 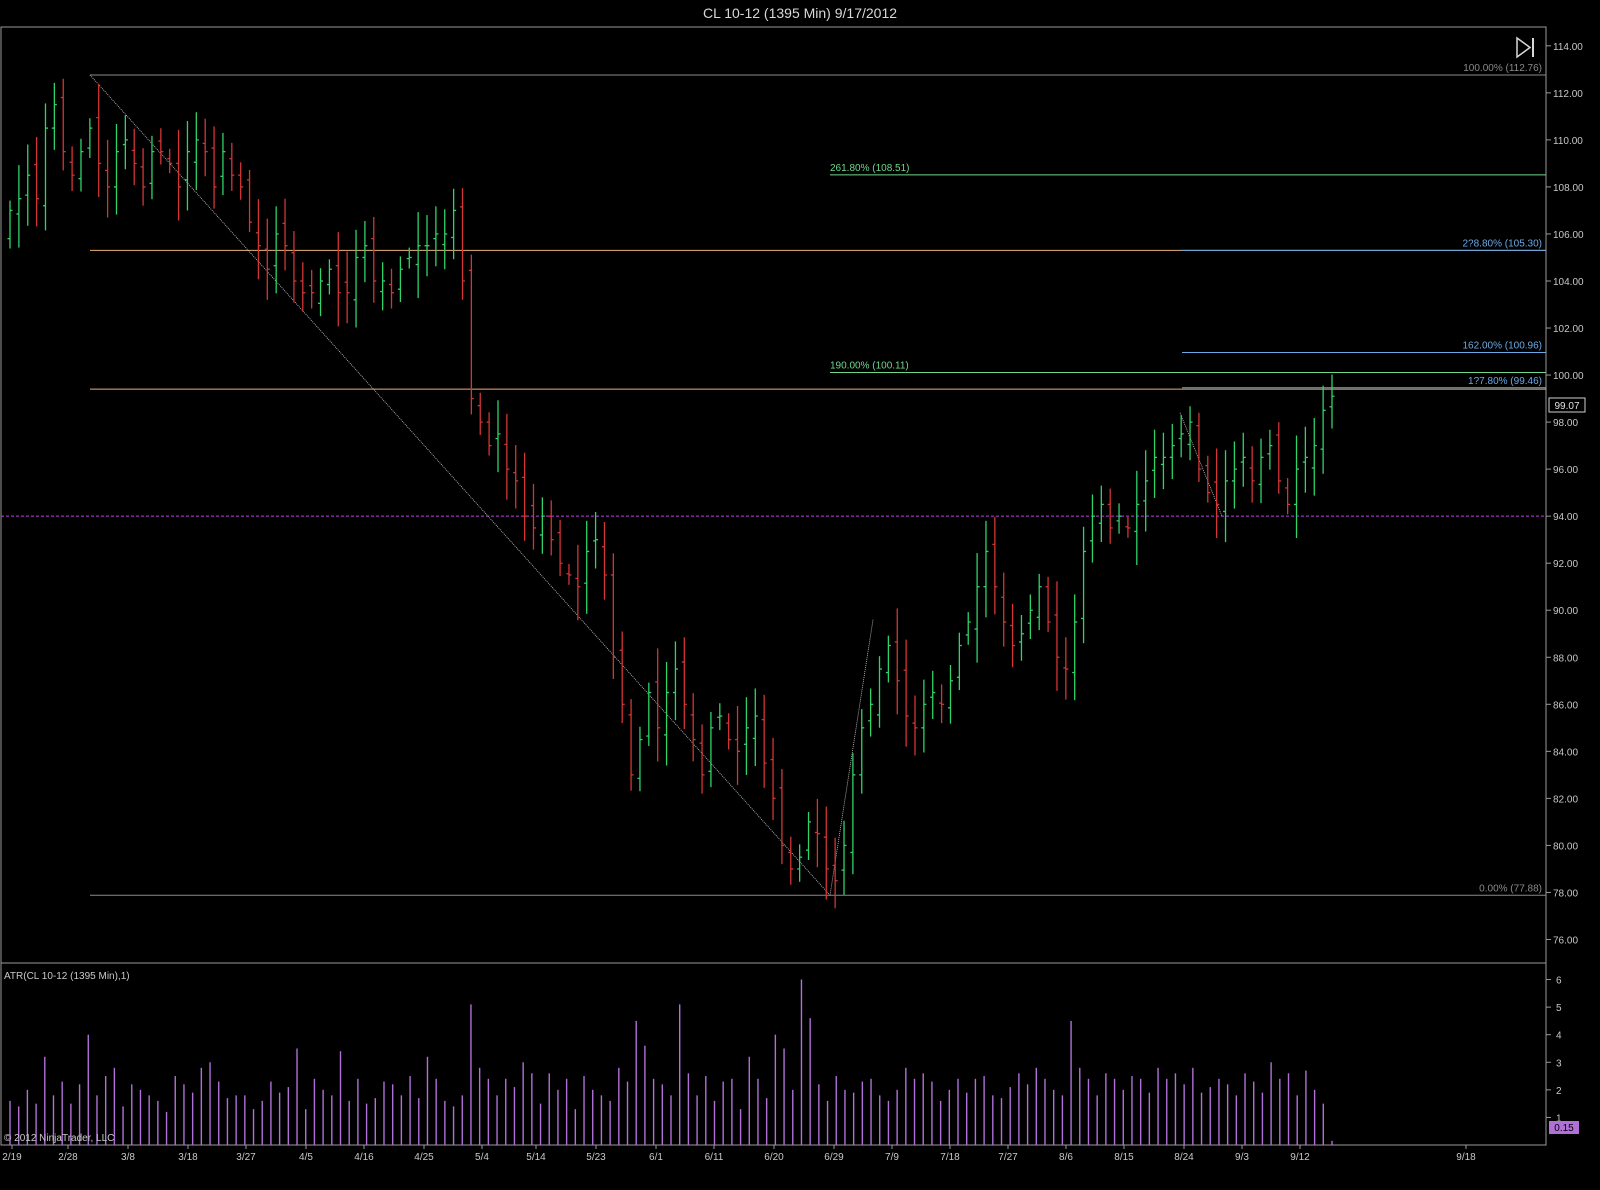 What do you see at coordinates (1568, 329) in the screenshot?
I see `price-tick-label: 102.00` at bounding box center [1568, 329].